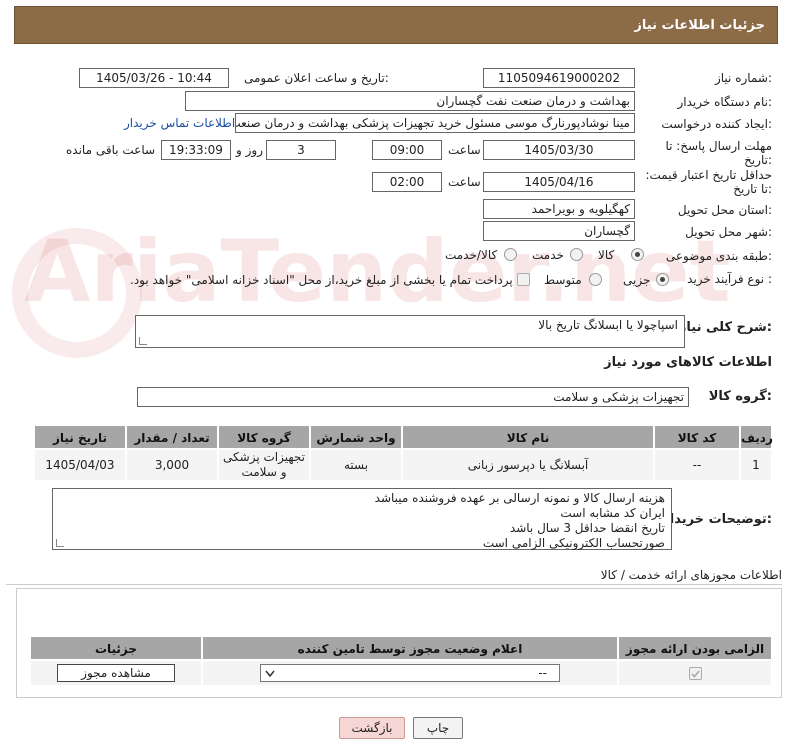  Describe the element at coordinates (196, 150) in the screenshot. I see `remaining-time-field: 19:33:09` at that location.